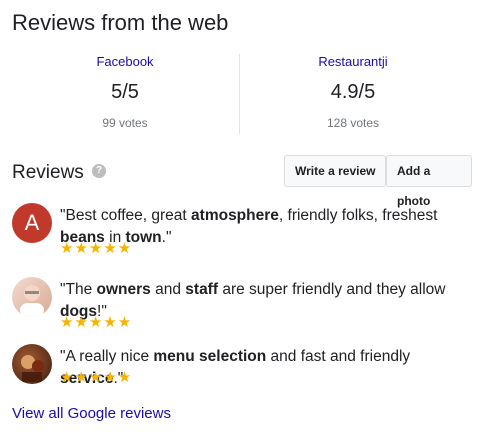  Describe the element at coordinates (123, 289) in the screenshot. I see `review-keyword: owners` at that location.